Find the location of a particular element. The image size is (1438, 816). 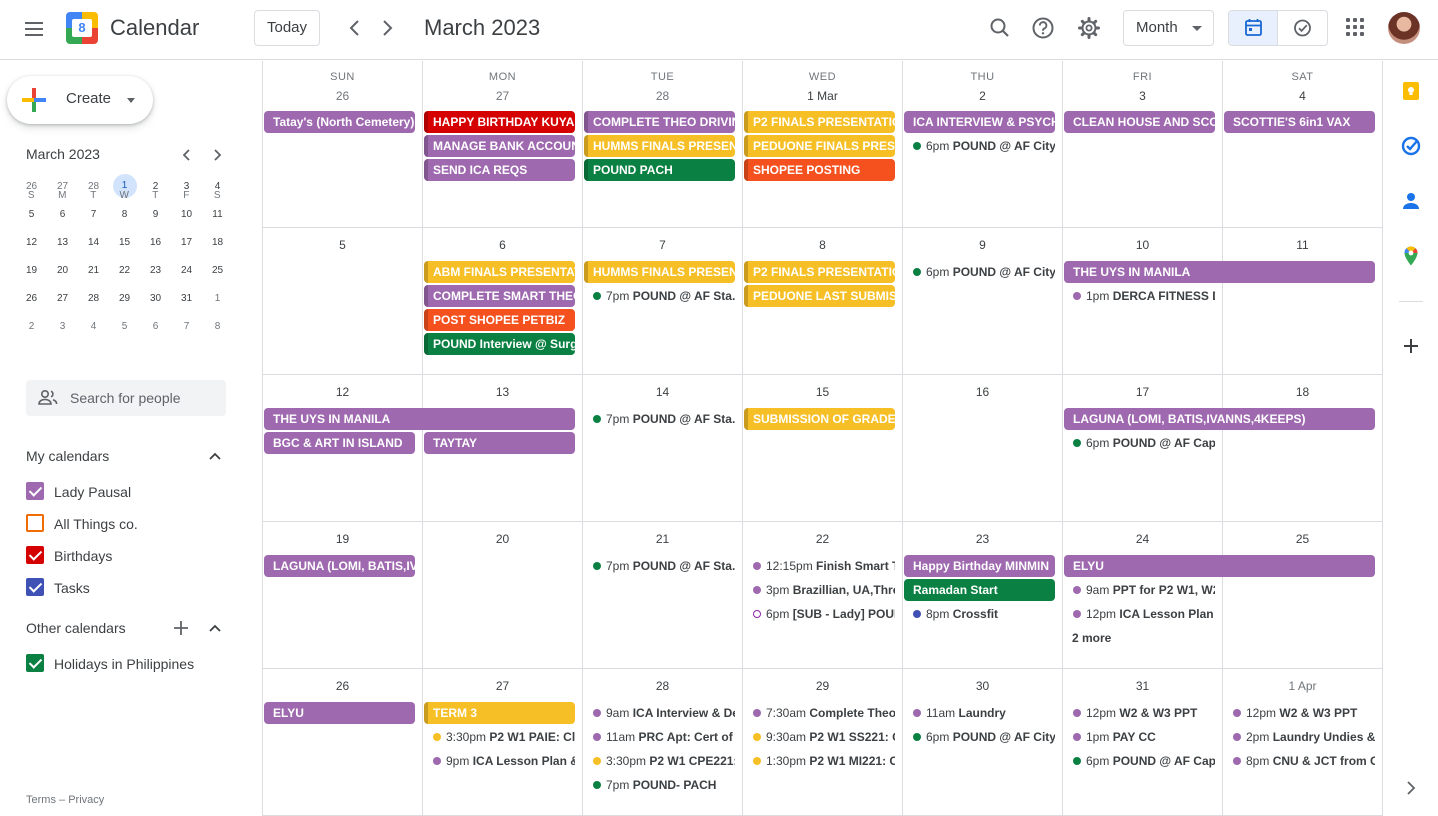

mini-day: 2 is located at coordinates (31, 326).